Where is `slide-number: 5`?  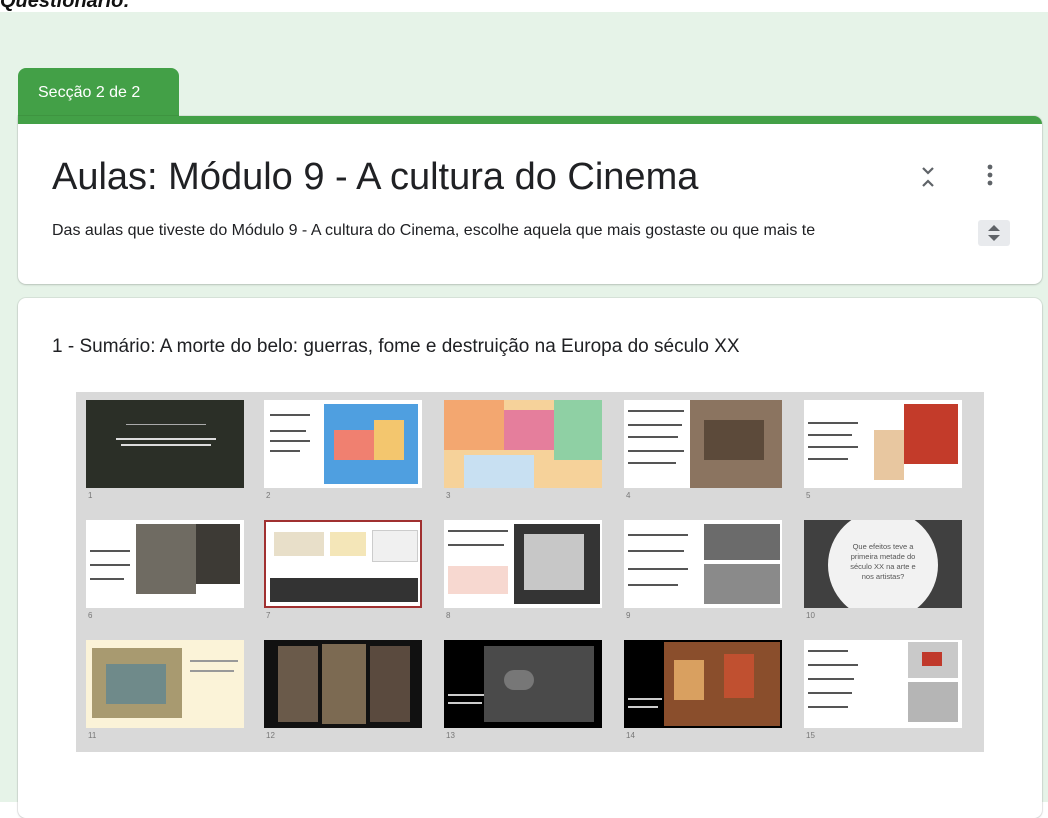 slide-number: 5 is located at coordinates (808, 495).